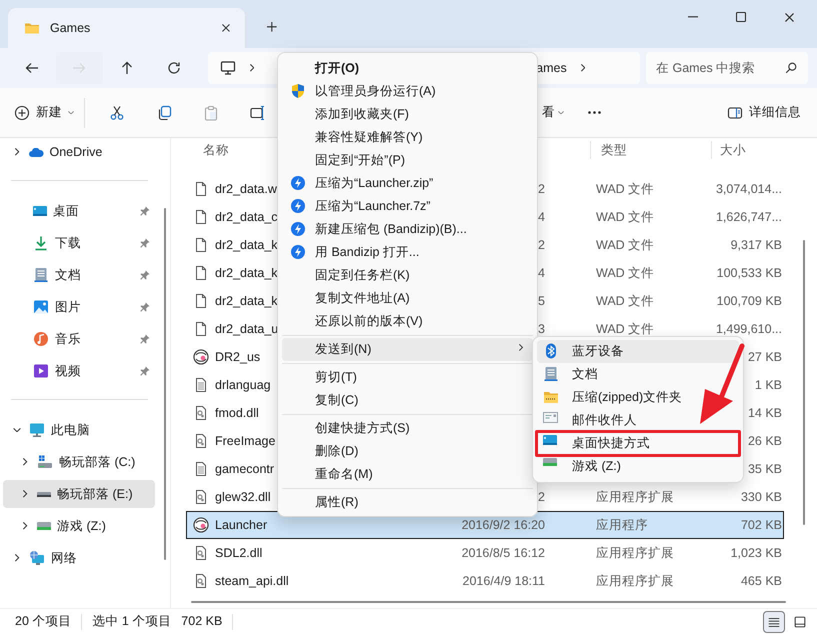 This screenshot has width=817, height=634. What do you see at coordinates (41, 371) in the screenshot?
I see `video-icon` at bounding box center [41, 371].